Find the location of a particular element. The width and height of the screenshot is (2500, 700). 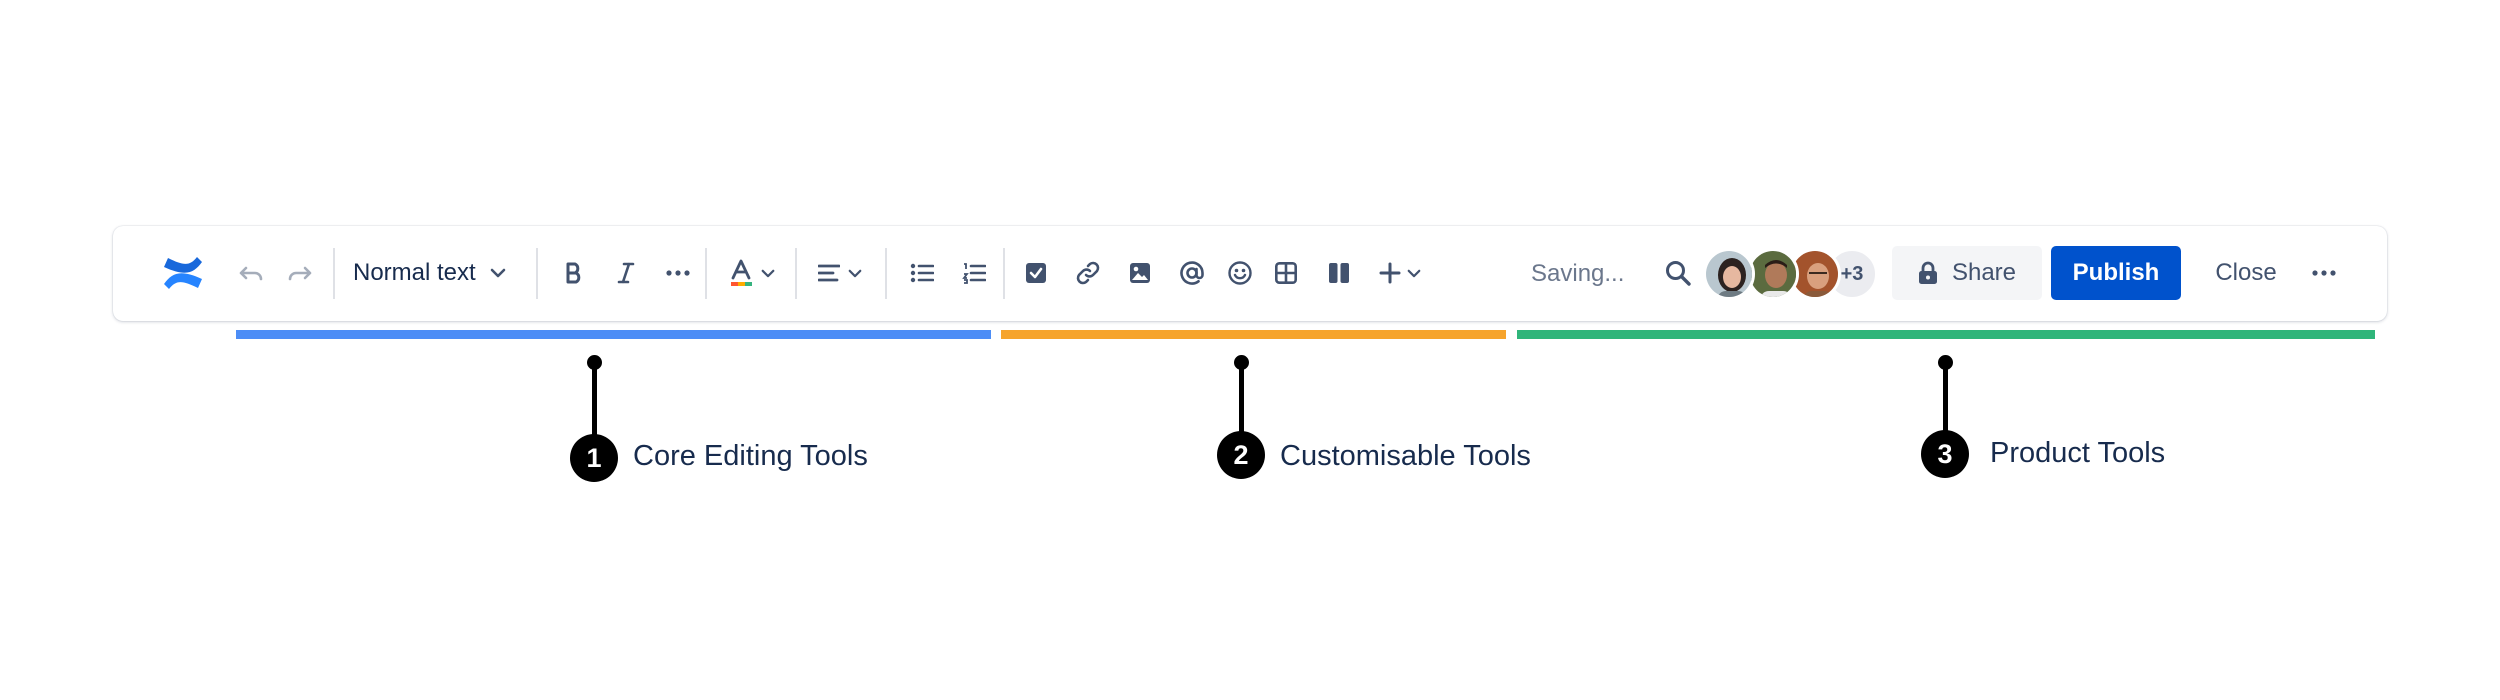

section-number-badge: 1 is located at coordinates (594, 458).